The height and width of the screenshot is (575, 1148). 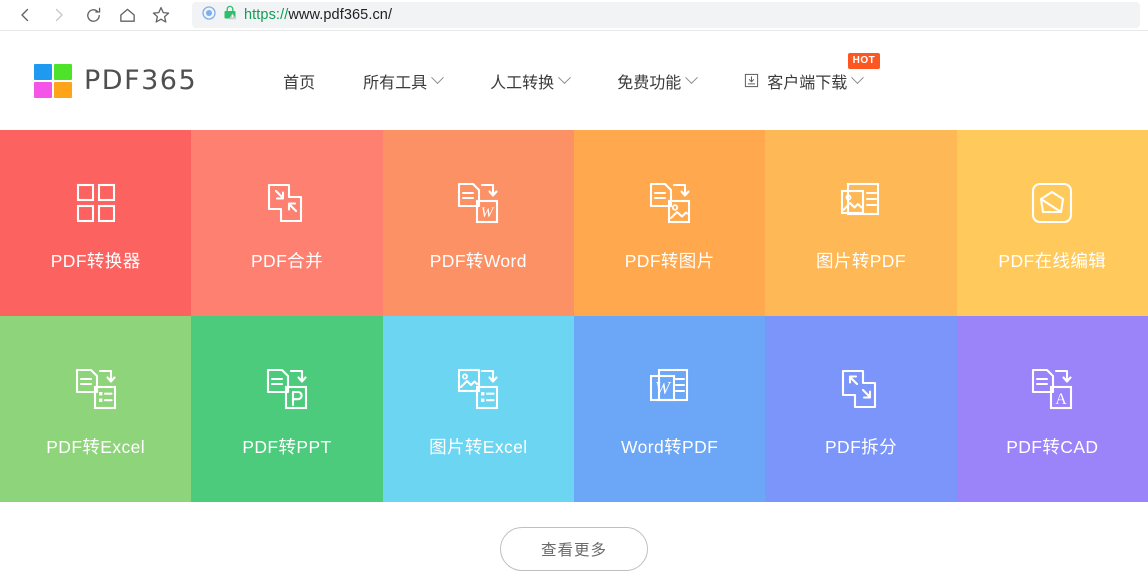 I want to click on nav-item-client-download: 客户端下载 HOT, so click(x=803, y=72).